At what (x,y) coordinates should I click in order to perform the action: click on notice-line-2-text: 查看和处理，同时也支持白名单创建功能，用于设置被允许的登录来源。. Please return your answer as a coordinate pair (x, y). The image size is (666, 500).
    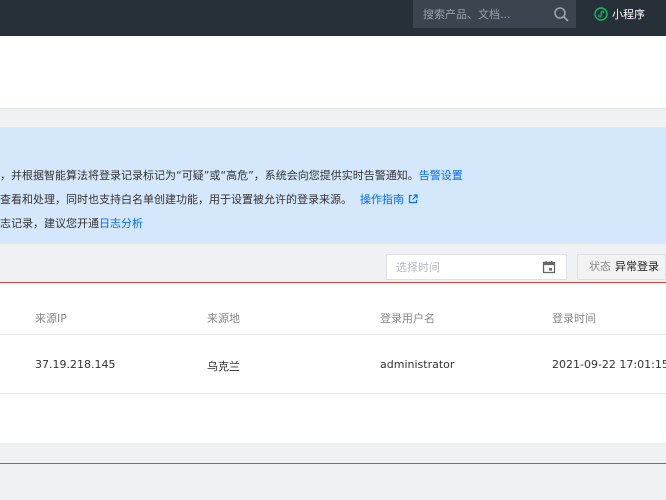
    Looking at the image, I should click on (176, 199).